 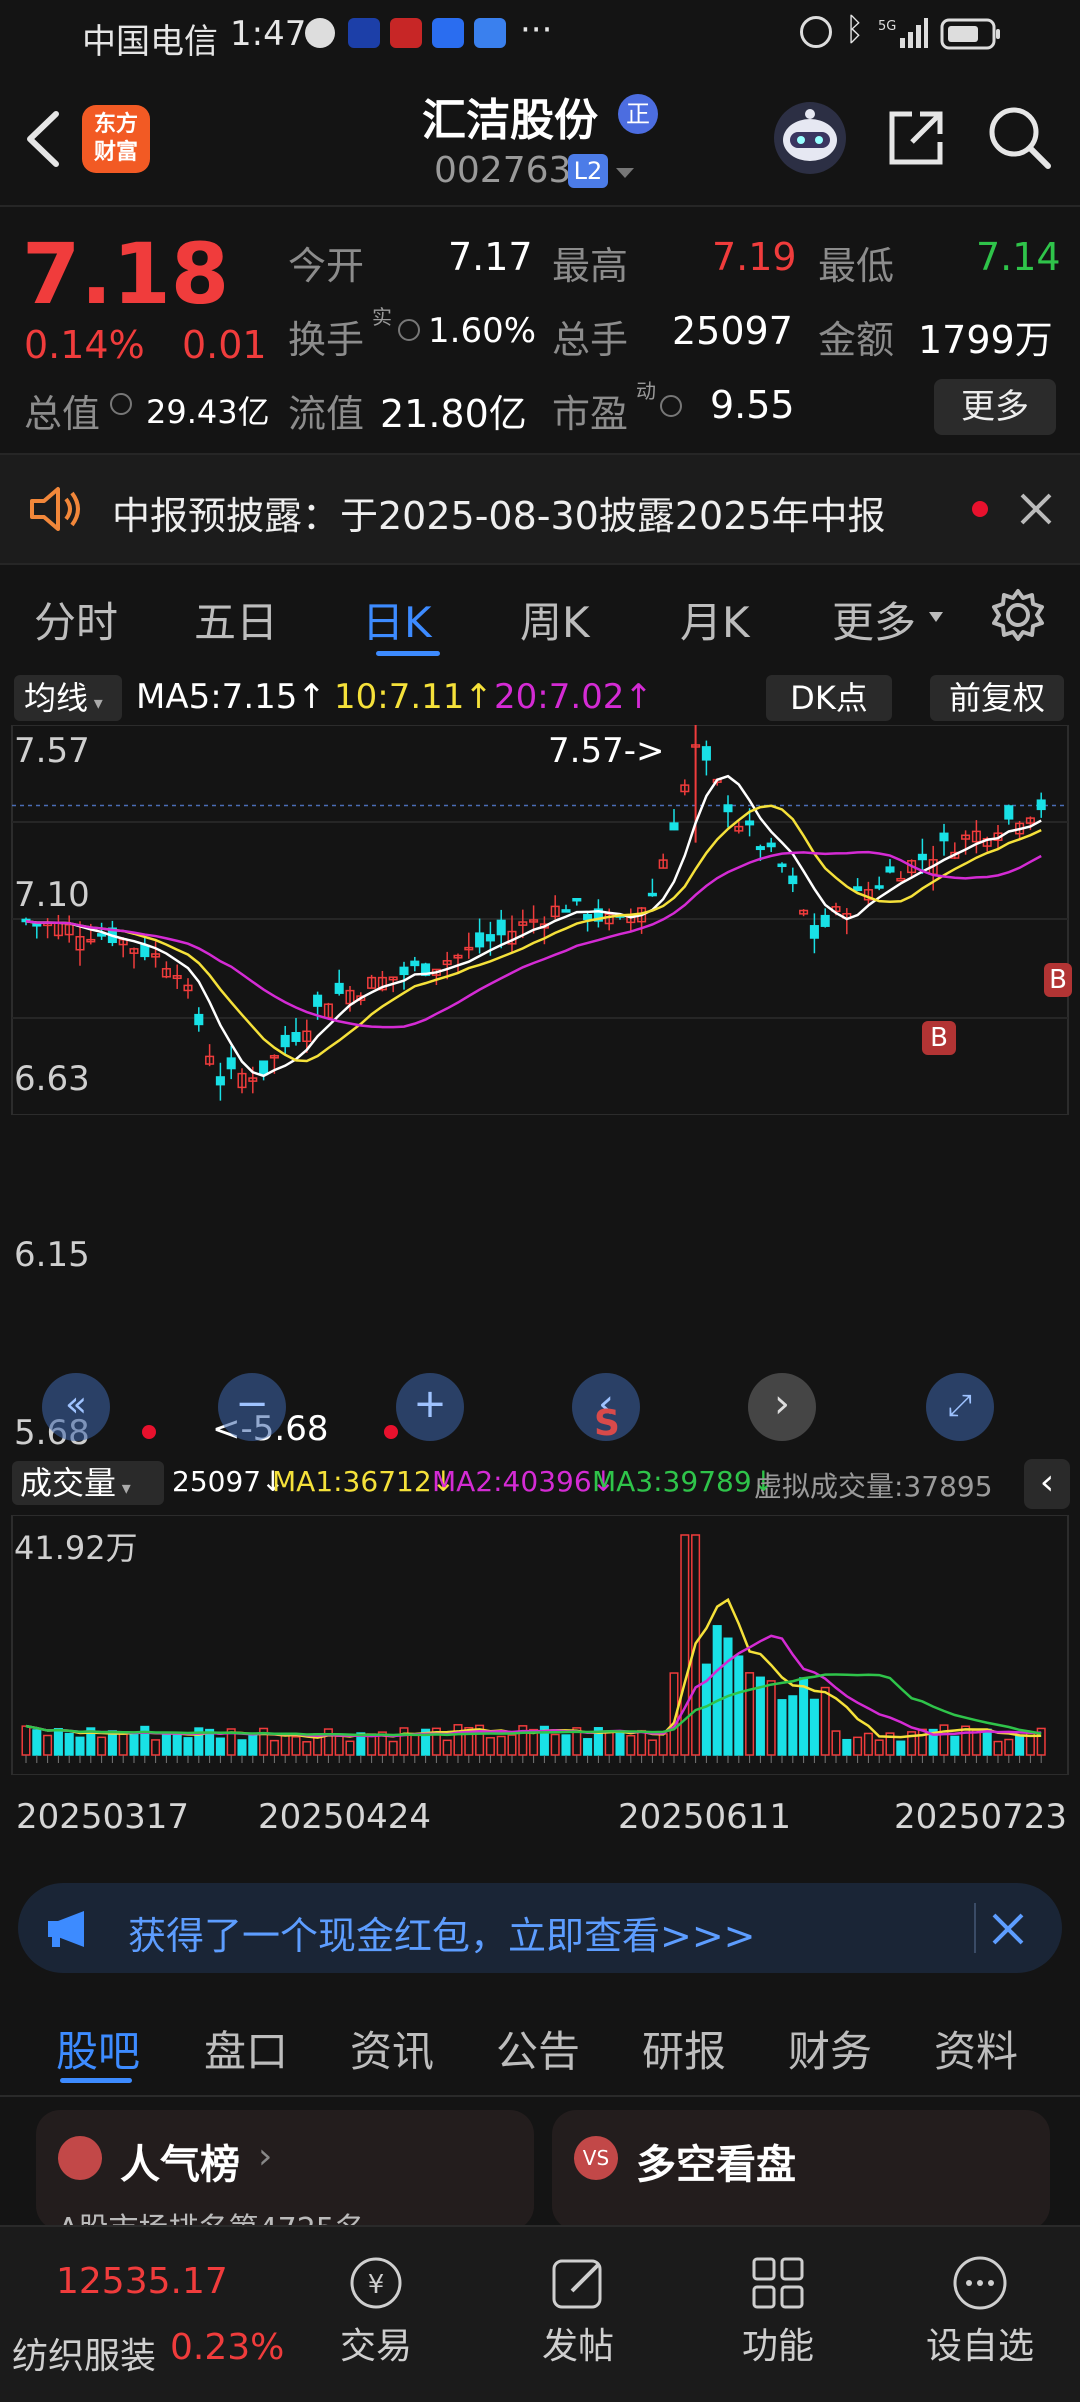 I want to click on volume-dropdown: 成交量 ▾, so click(x=88, y=1483).